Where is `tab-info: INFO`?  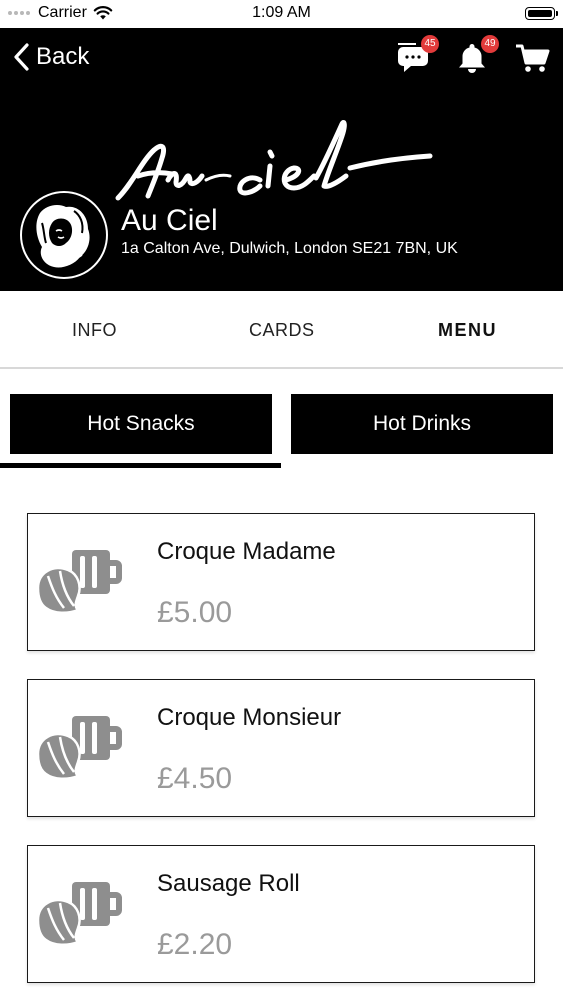
tab-info: INFO is located at coordinates (94, 330).